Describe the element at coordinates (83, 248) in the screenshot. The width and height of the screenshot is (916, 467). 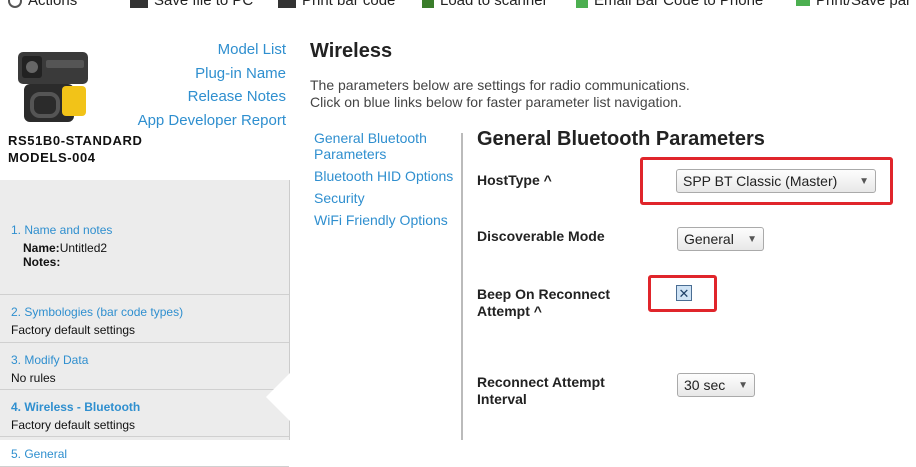
I see `name-value: Untitled2` at that location.